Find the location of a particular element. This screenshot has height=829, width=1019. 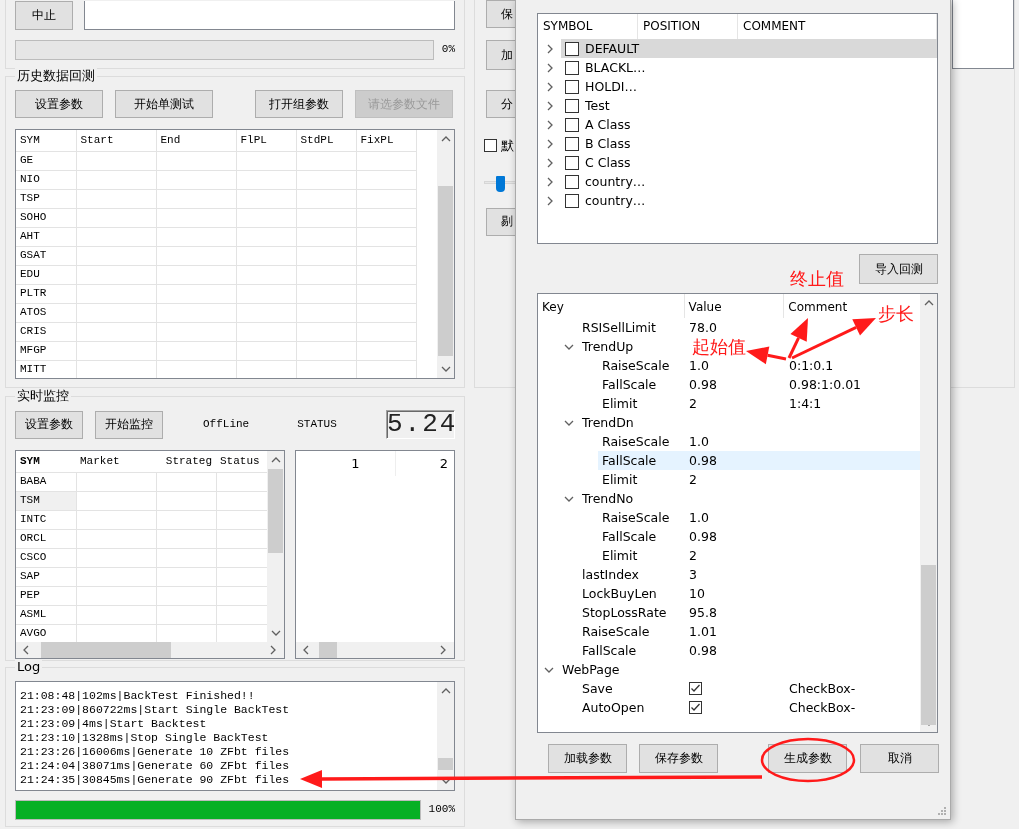

table-cell: MFGP is located at coordinates (46, 350).